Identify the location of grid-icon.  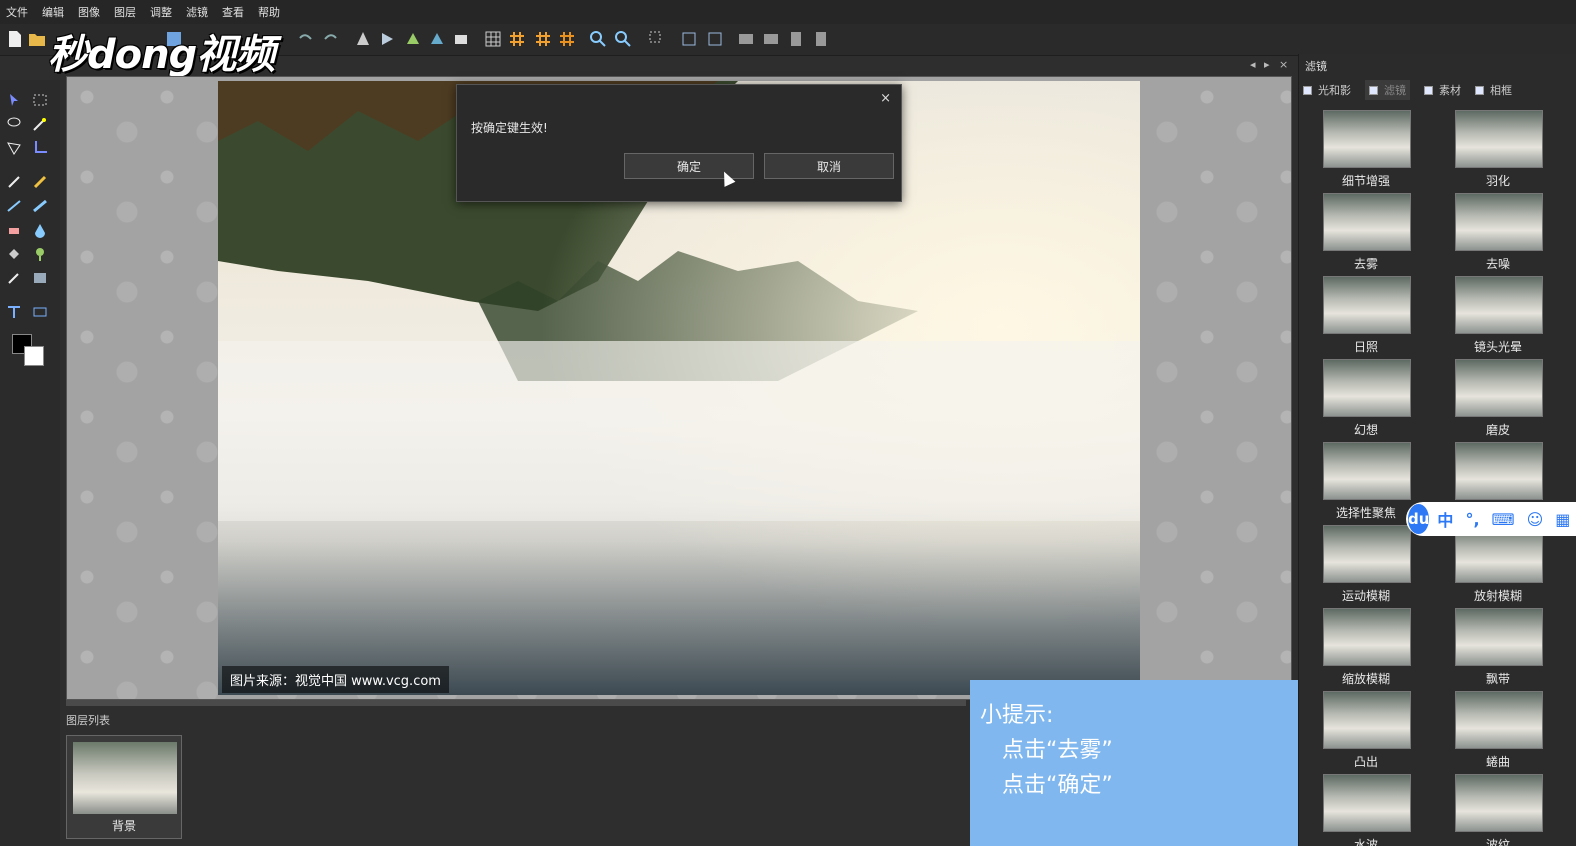
(493, 39).